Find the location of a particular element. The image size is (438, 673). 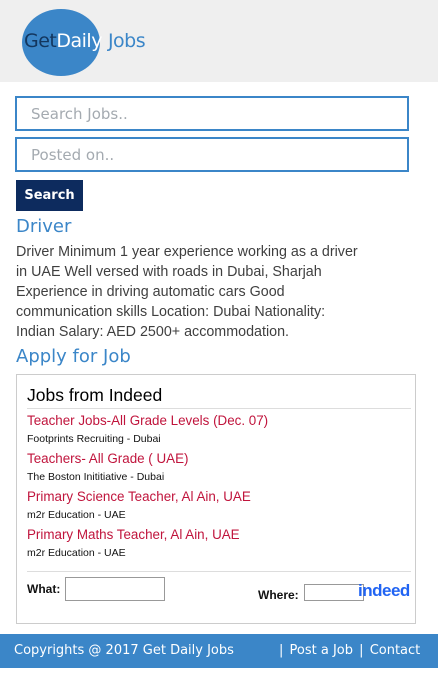

posted-on-input is located at coordinates (212, 154).